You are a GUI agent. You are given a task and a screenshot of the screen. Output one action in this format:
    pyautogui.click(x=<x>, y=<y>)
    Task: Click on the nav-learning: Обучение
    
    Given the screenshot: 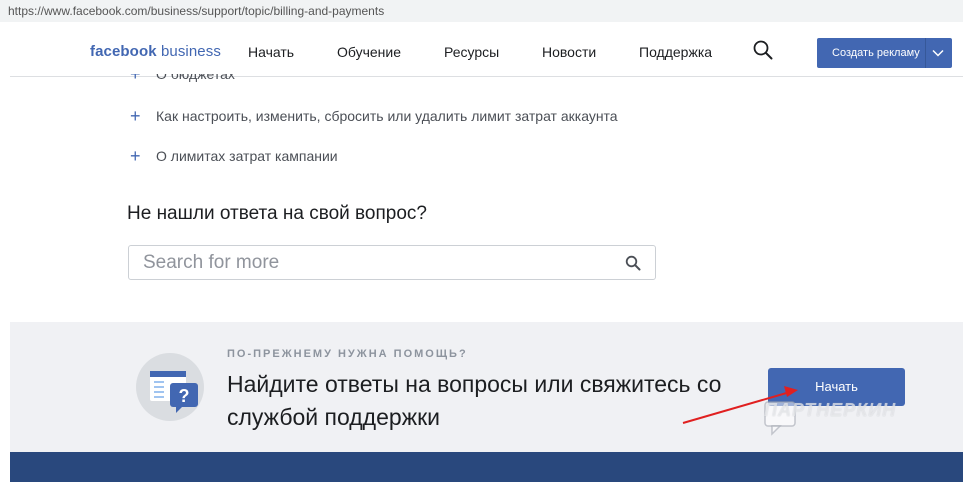 What is the action you would take?
    pyautogui.click(x=369, y=52)
    